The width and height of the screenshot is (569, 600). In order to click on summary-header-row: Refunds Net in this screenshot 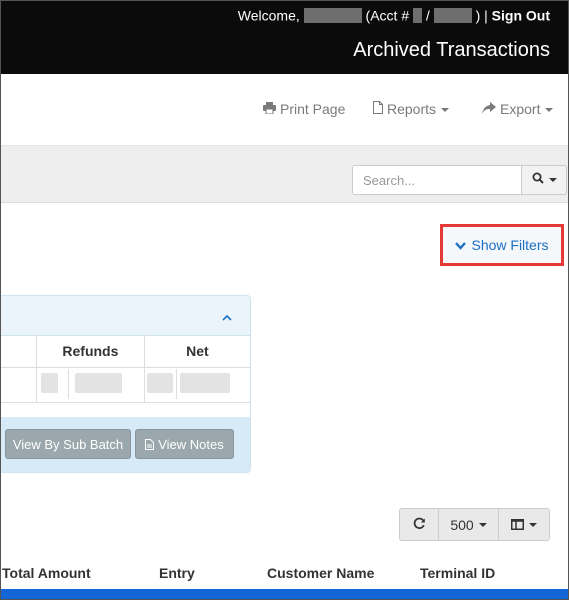, I will do `click(125, 351)`.